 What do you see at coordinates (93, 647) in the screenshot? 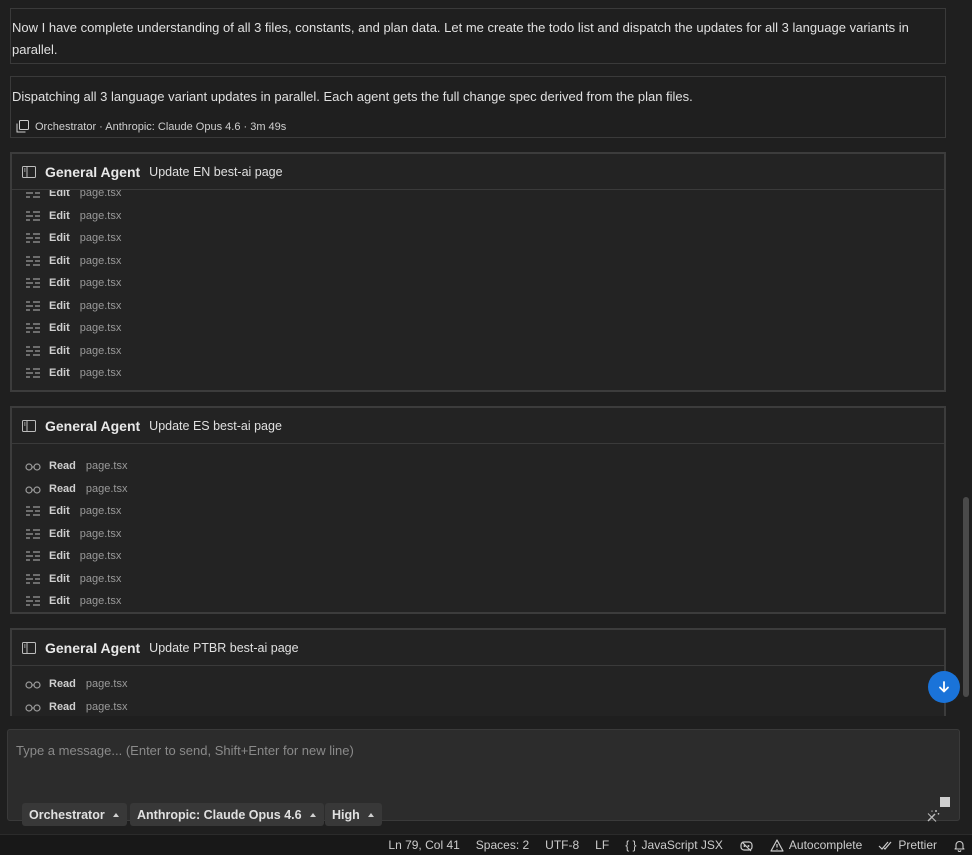
I see `agent-name: General Agent` at bounding box center [93, 647].